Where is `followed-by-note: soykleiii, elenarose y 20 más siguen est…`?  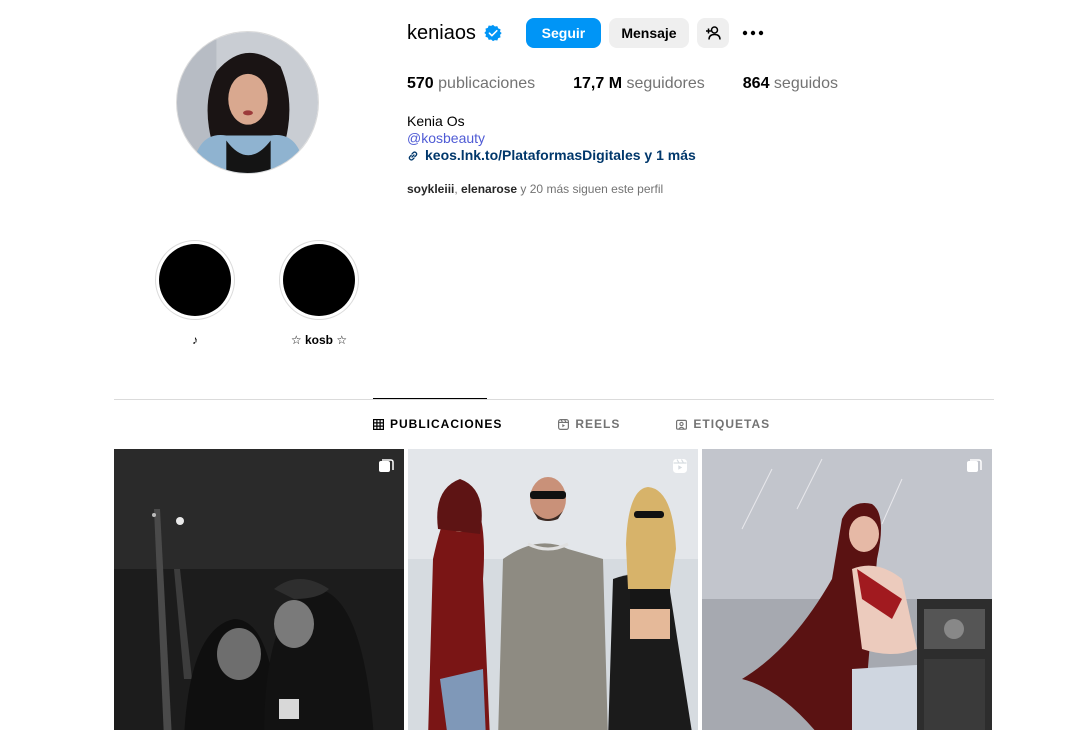 followed-by-note: soykleiii, elenarose y 20 más siguen est… is located at coordinates (535, 189).